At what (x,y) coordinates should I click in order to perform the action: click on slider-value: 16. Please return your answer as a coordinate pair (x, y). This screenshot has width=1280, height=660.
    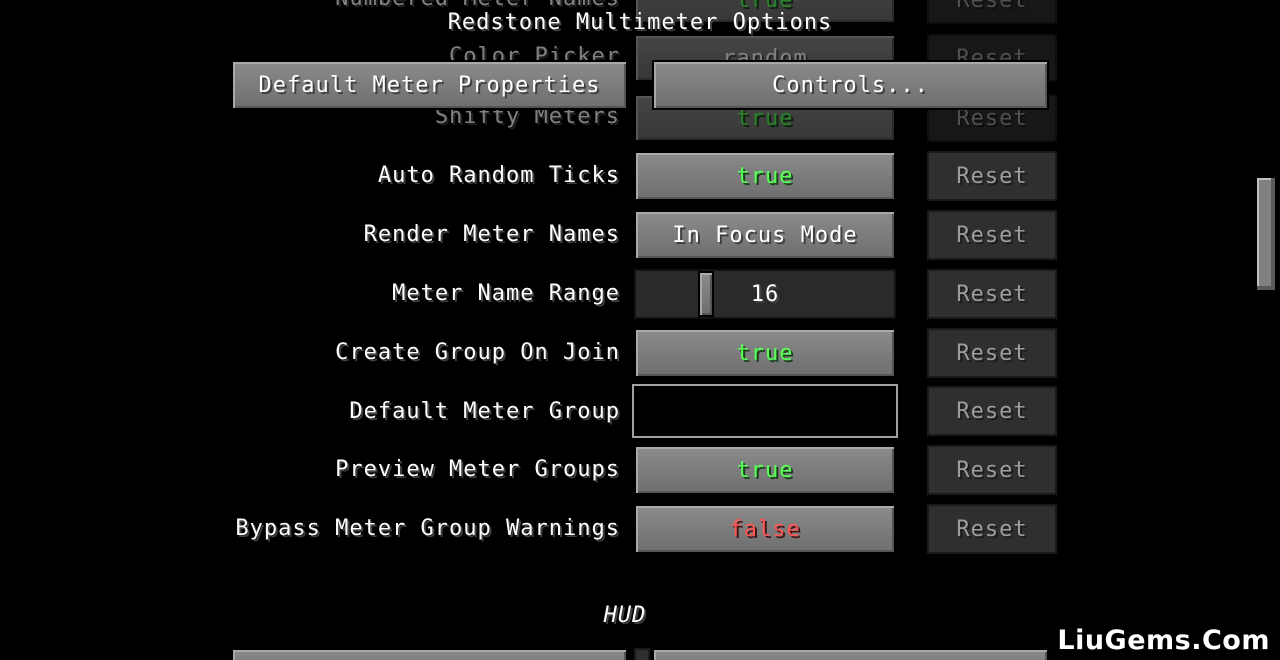
    Looking at the image, I should click on (765, 294).